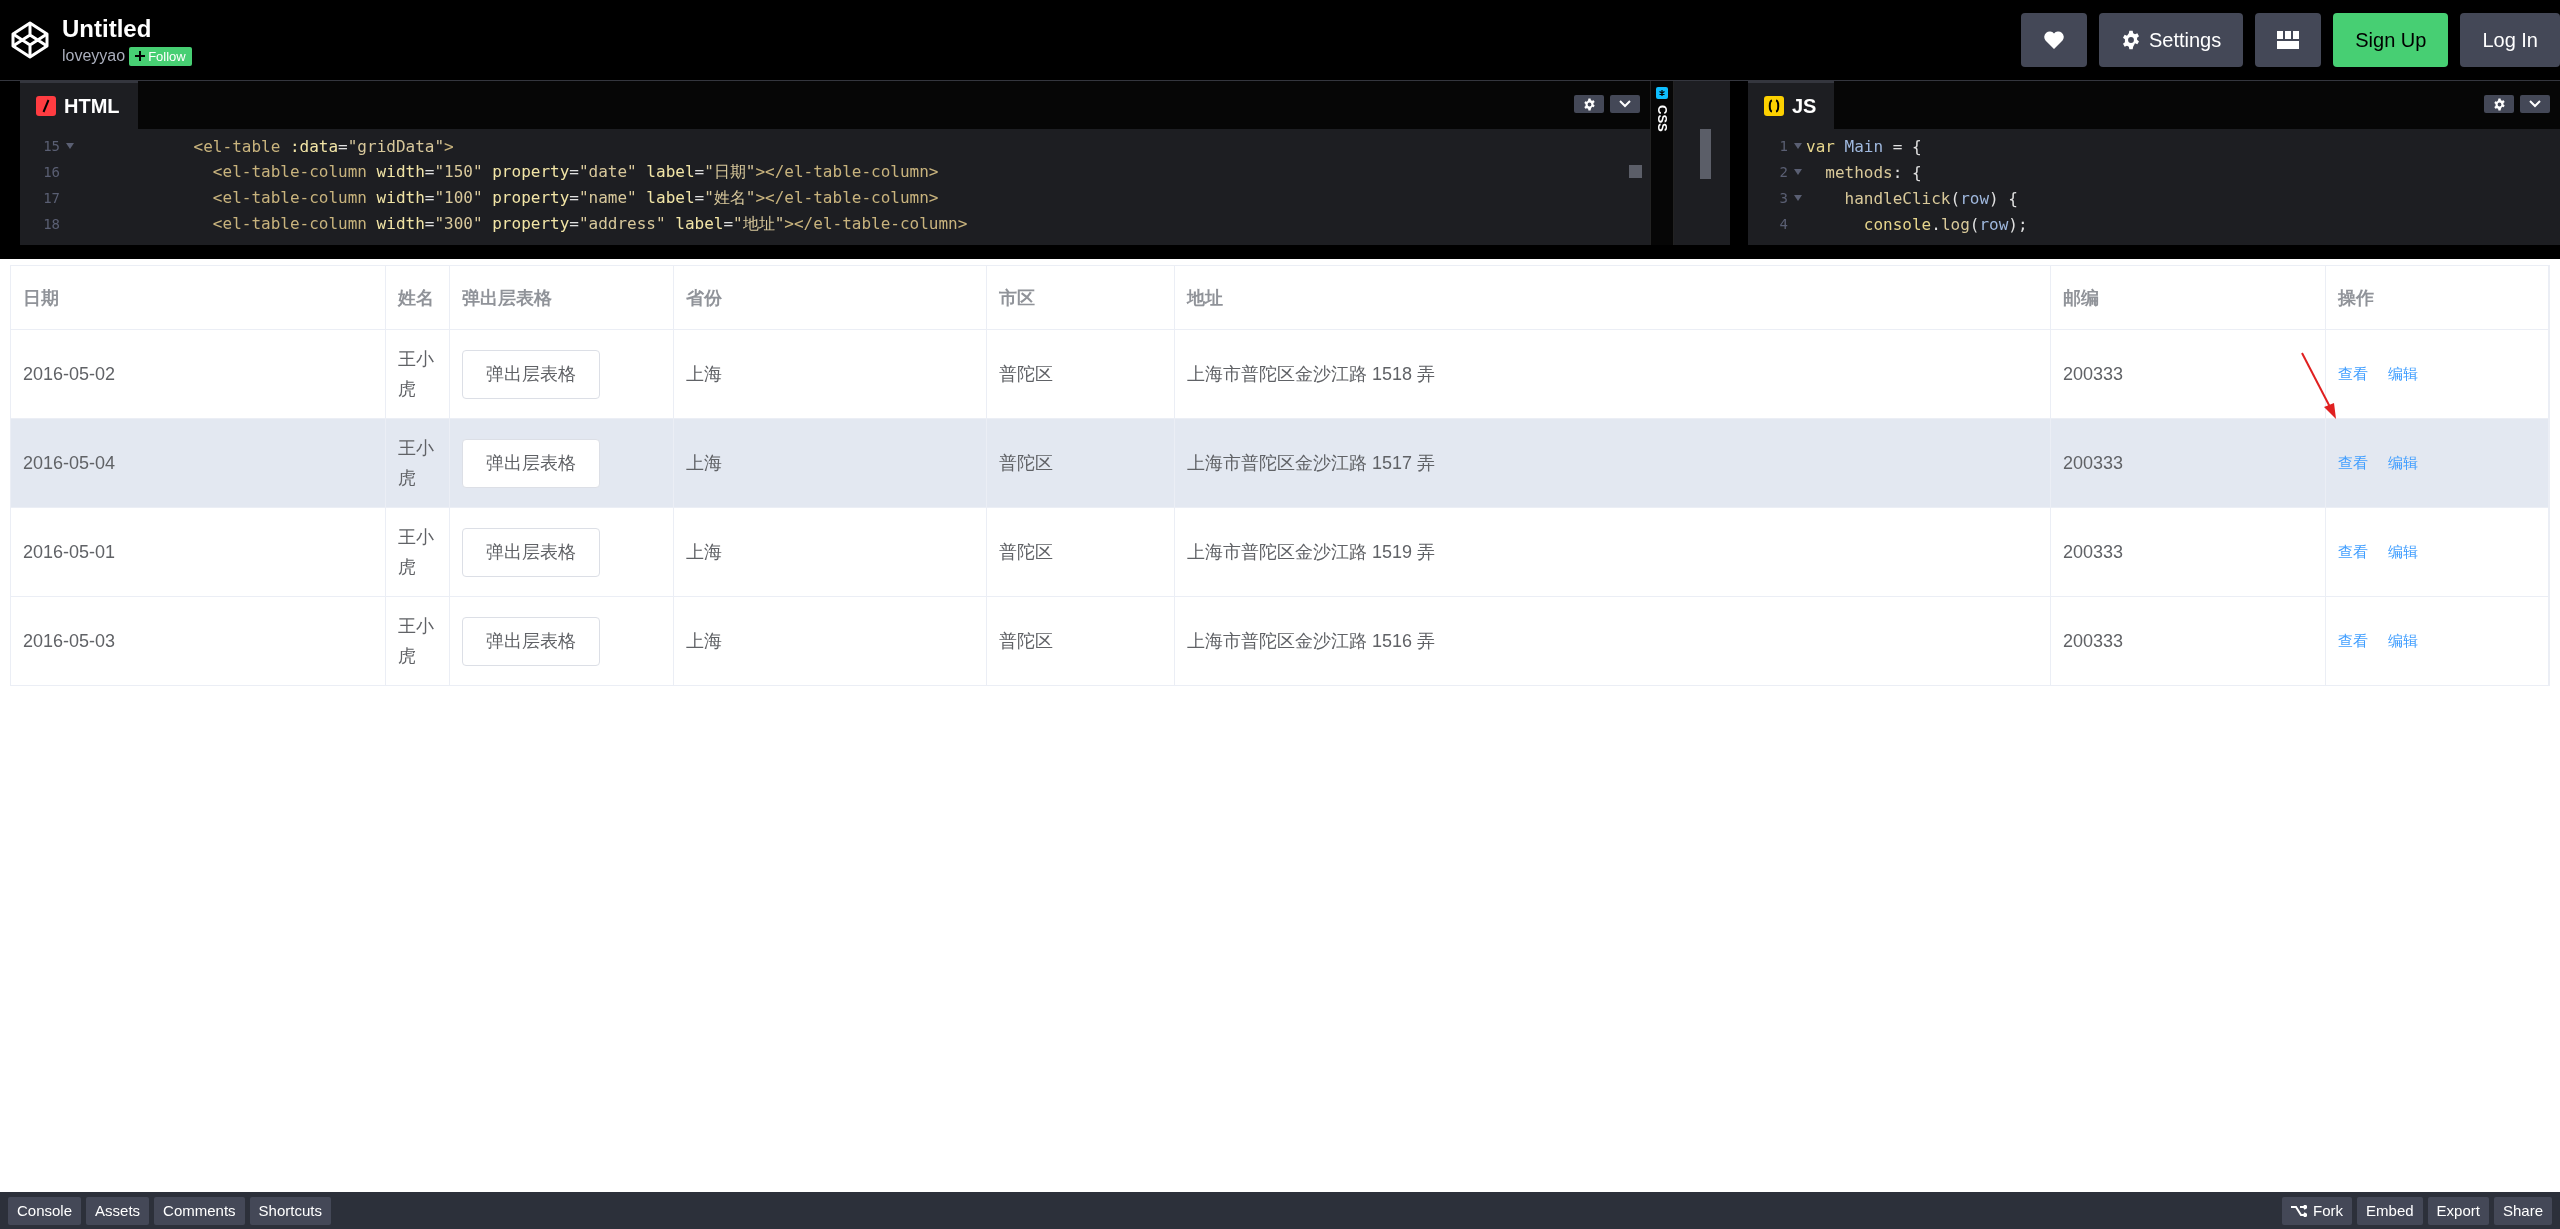 This screenshot has width=2560, height=1229. What do you see at coordinates (2458, 1210) in the screenshot?
I see `footer-button: Export` at bounding box center [2458, 1210].